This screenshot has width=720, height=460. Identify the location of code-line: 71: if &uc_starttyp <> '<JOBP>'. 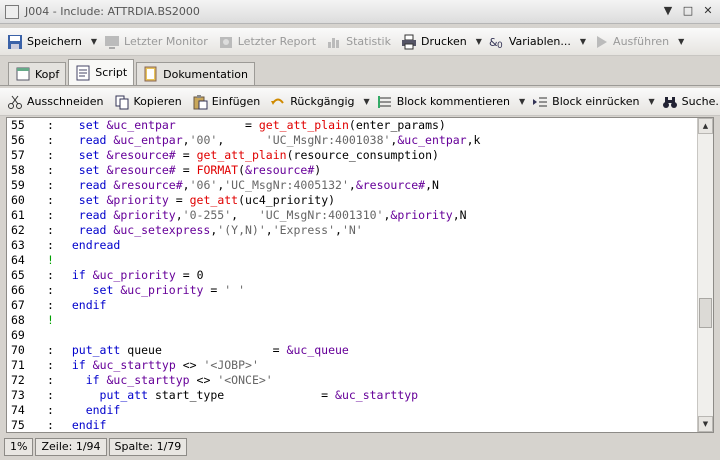
(352, 365).